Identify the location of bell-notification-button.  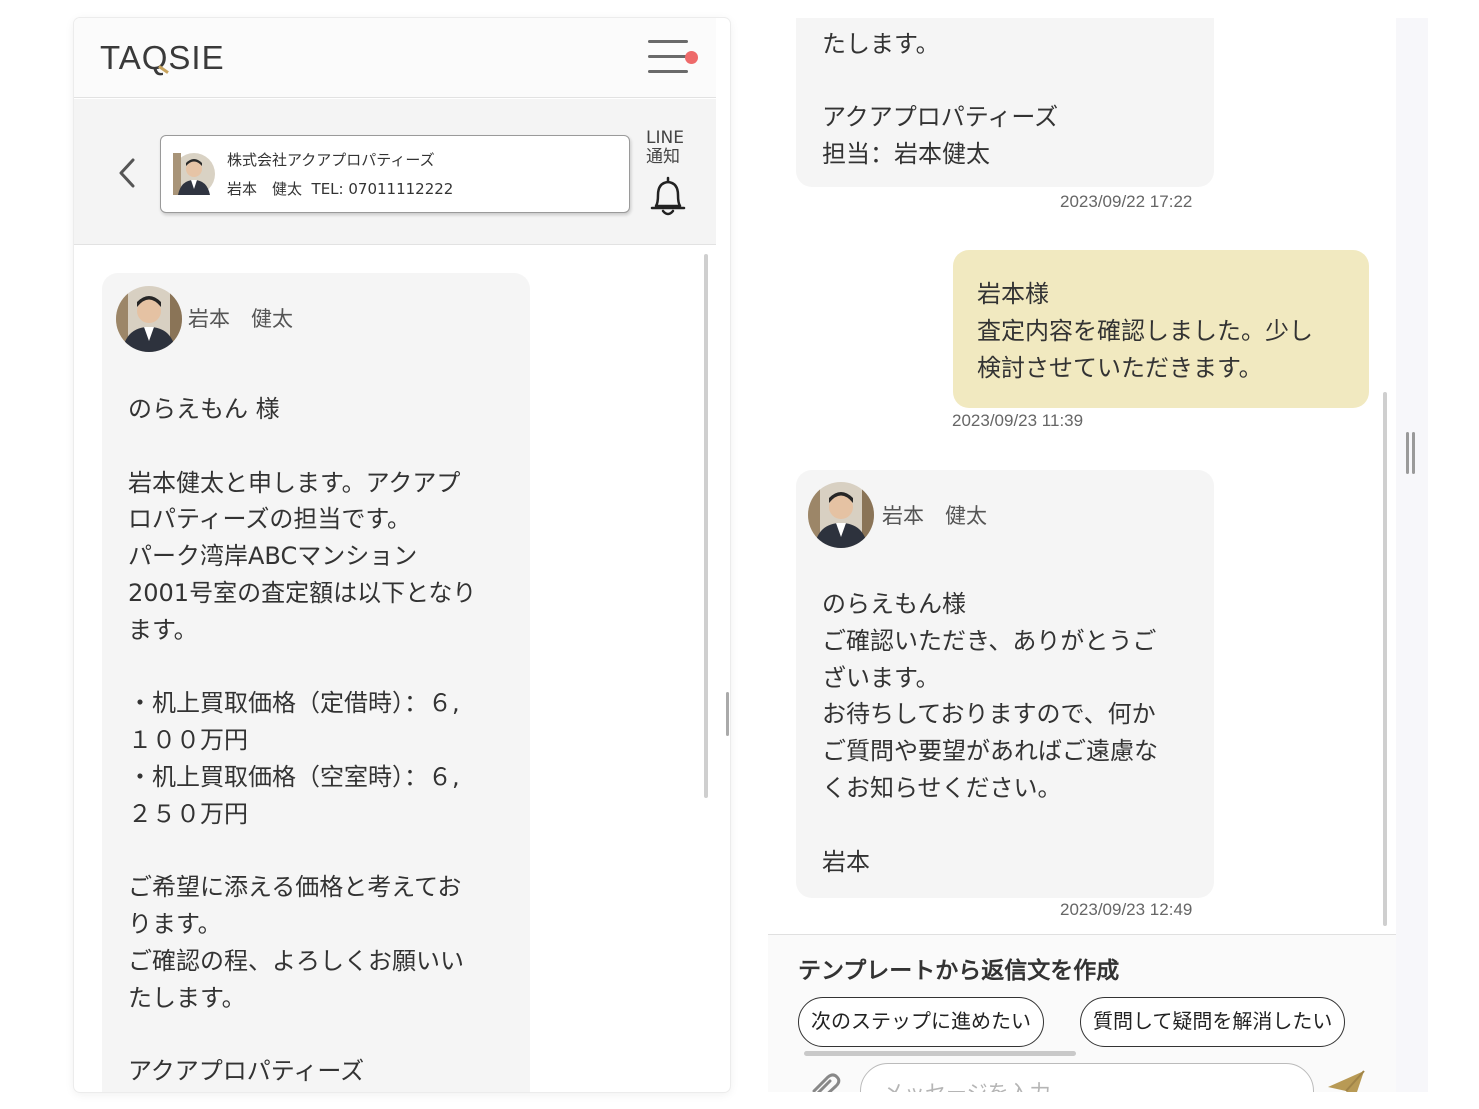
(668, 197).